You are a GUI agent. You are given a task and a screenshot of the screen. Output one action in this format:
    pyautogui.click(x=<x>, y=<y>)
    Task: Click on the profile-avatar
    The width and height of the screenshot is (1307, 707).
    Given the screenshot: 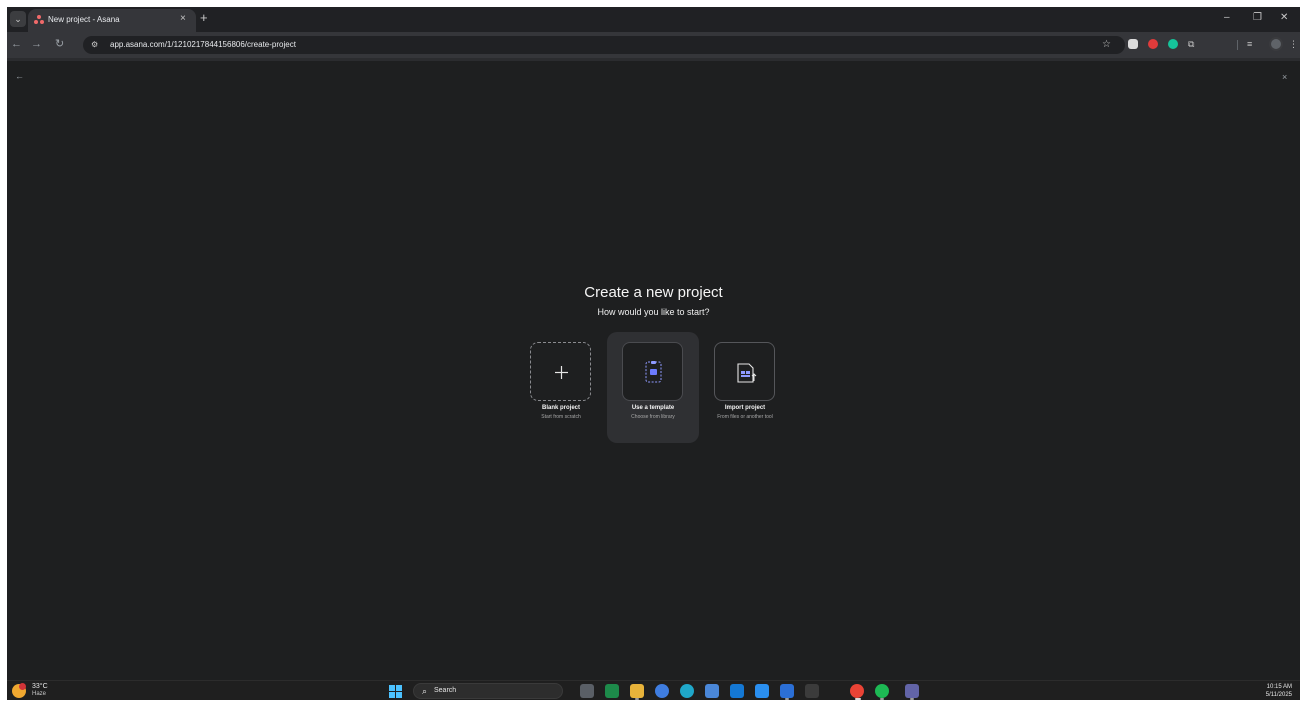 What is the action you would take?
    pyautogui.click(x=1276, y=44)
    